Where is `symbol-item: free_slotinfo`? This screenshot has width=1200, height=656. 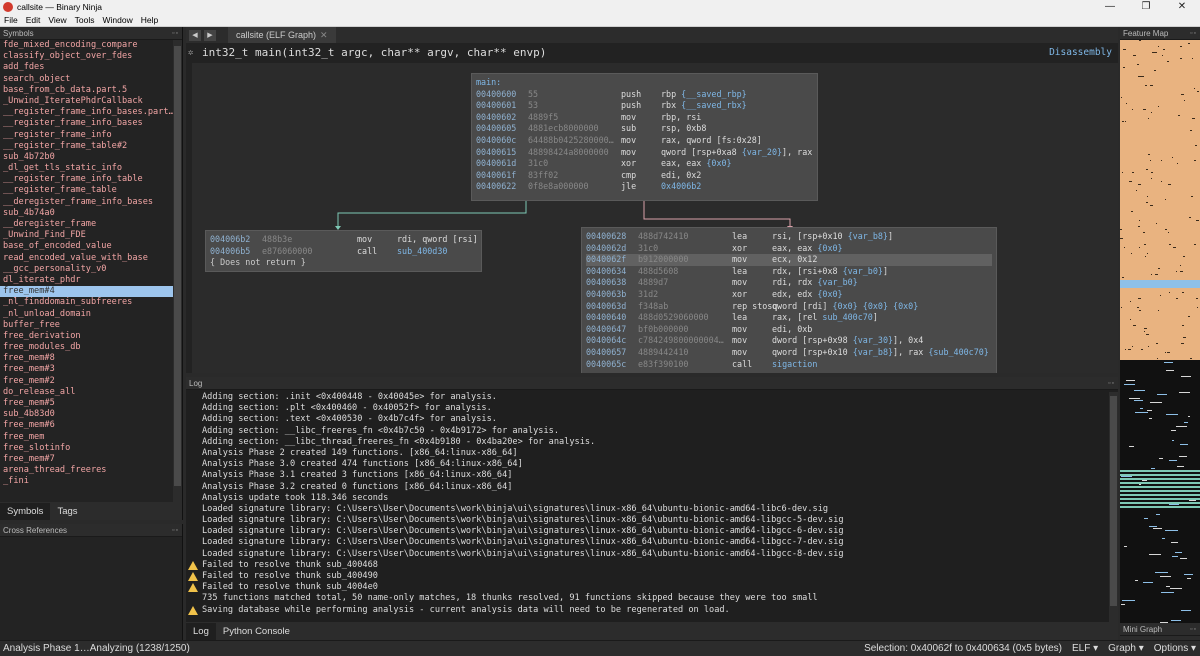
symbol-item: free_slotinfo is located at coordinates (86, 448).